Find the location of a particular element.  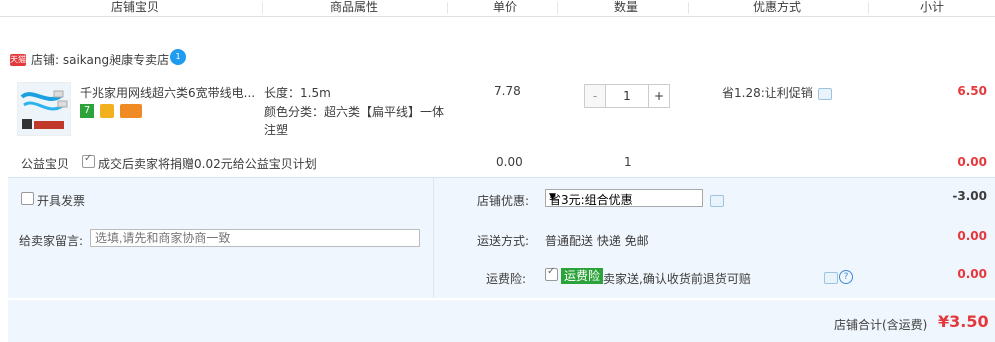

seller-message-input is located at coordinates (255, 238).